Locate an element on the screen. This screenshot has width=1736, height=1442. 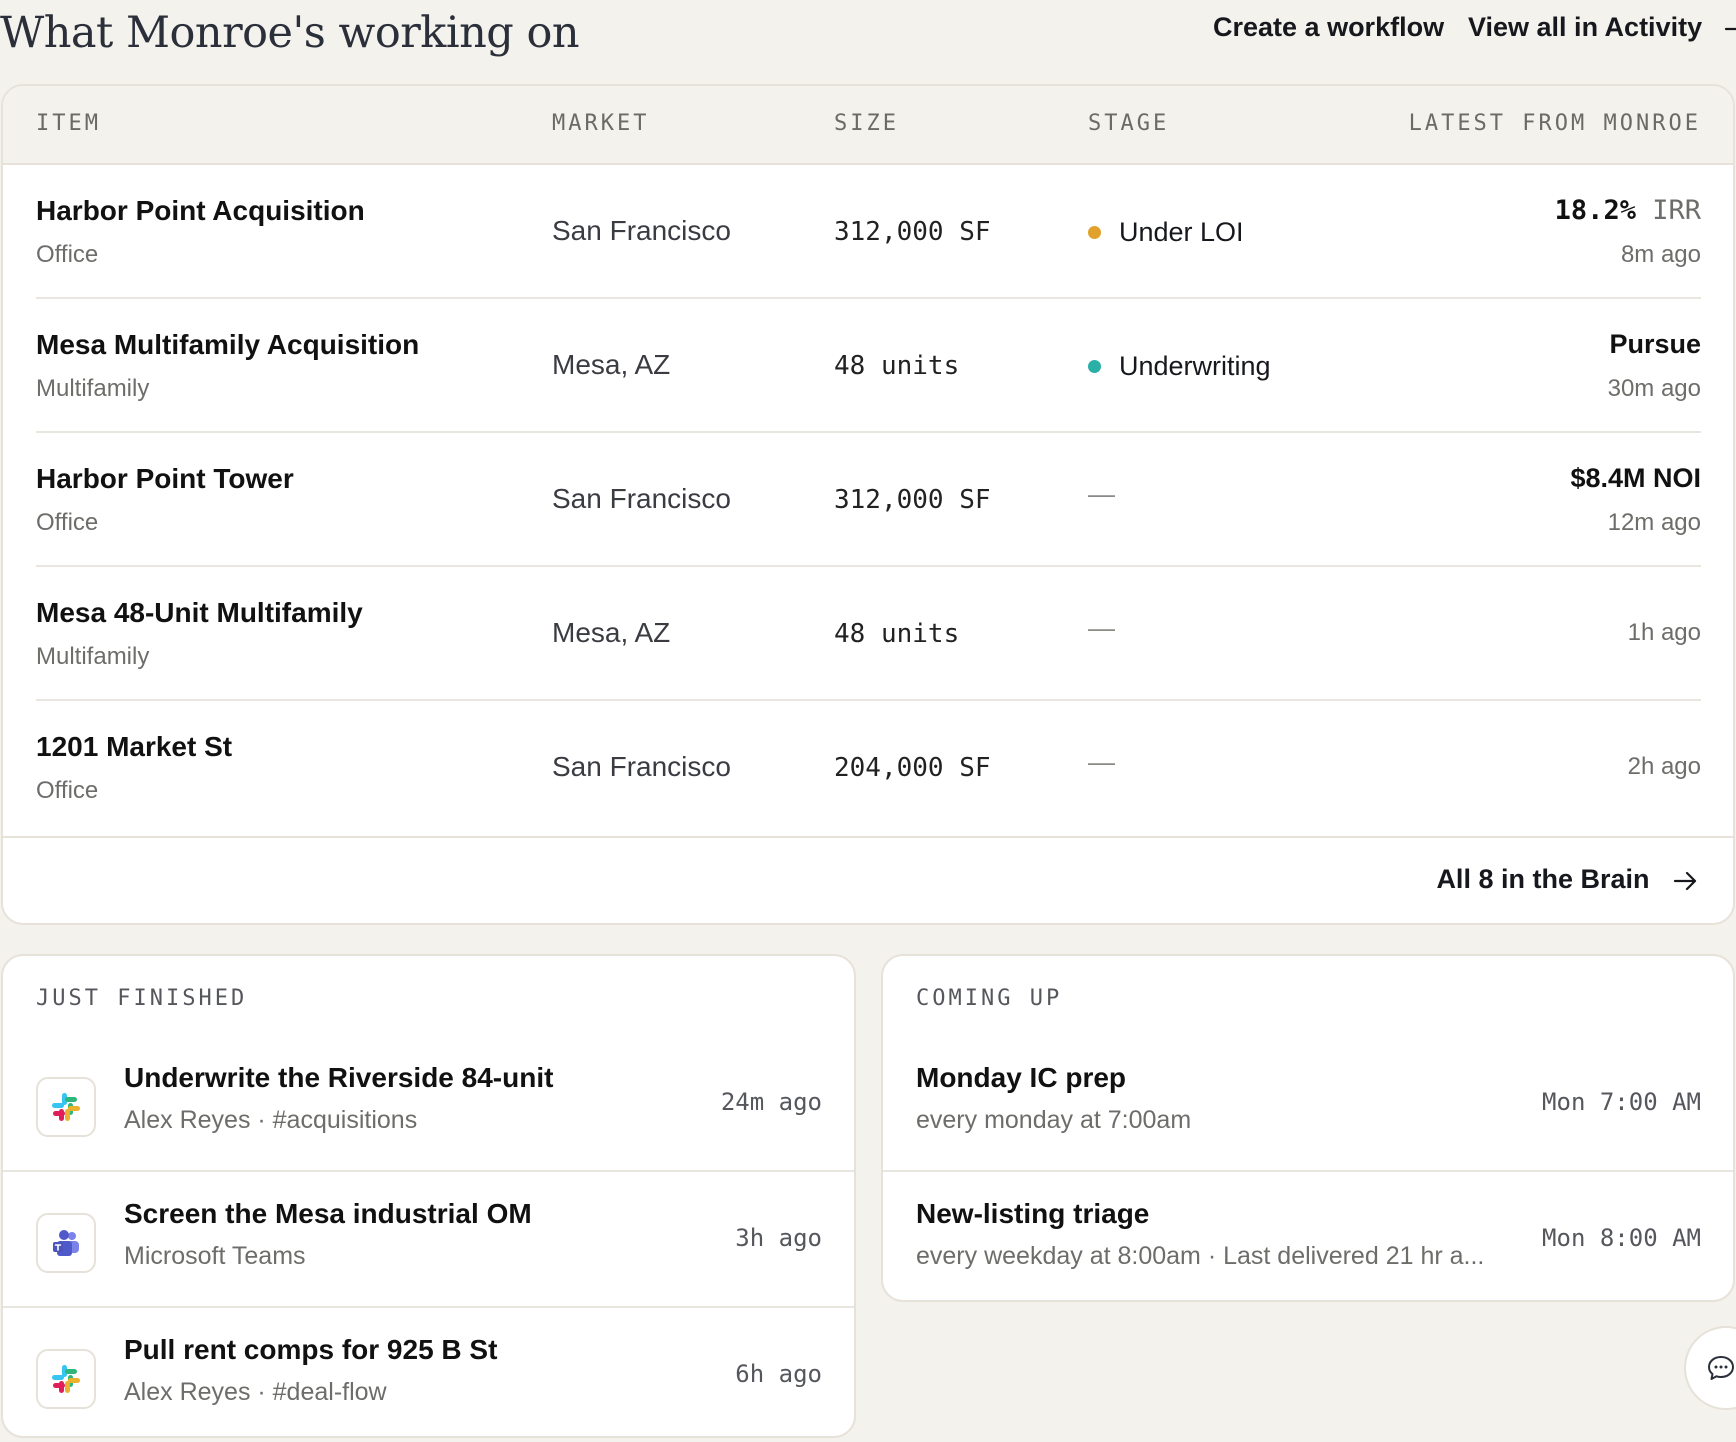
item-size: 204,000 SF is located at coordinates (912, 768).